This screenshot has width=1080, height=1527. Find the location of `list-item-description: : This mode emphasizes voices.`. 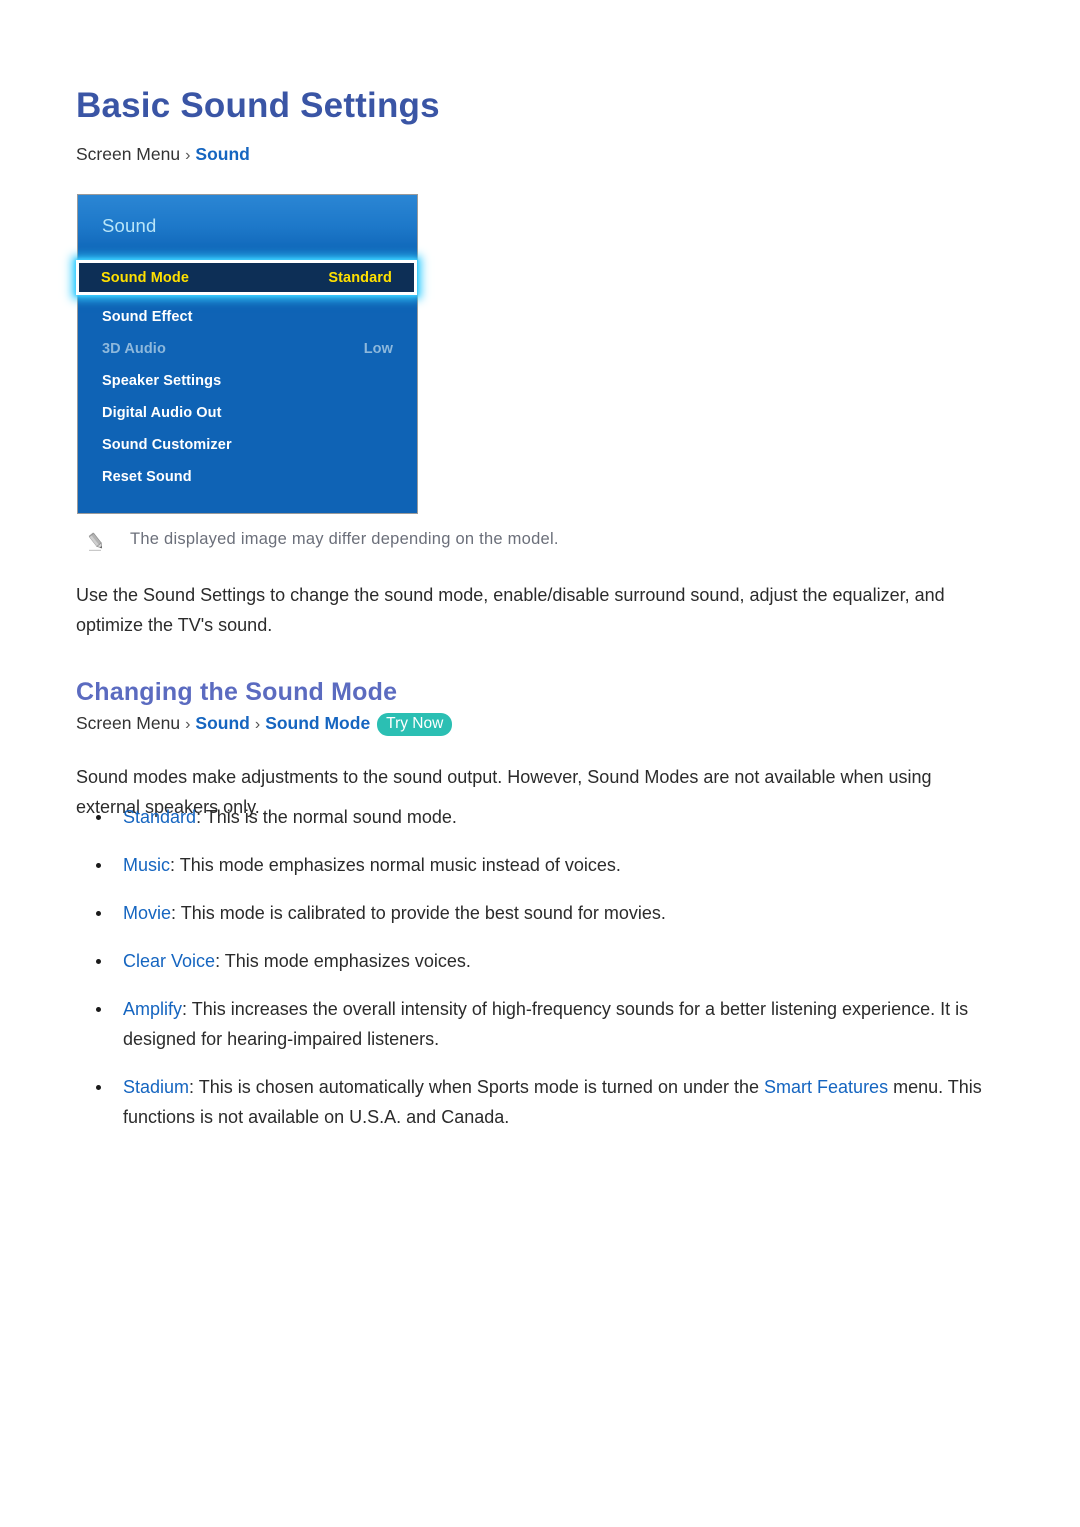

list-item-description: : This mode emphasizes voices. is located at coordinates (343, 961).